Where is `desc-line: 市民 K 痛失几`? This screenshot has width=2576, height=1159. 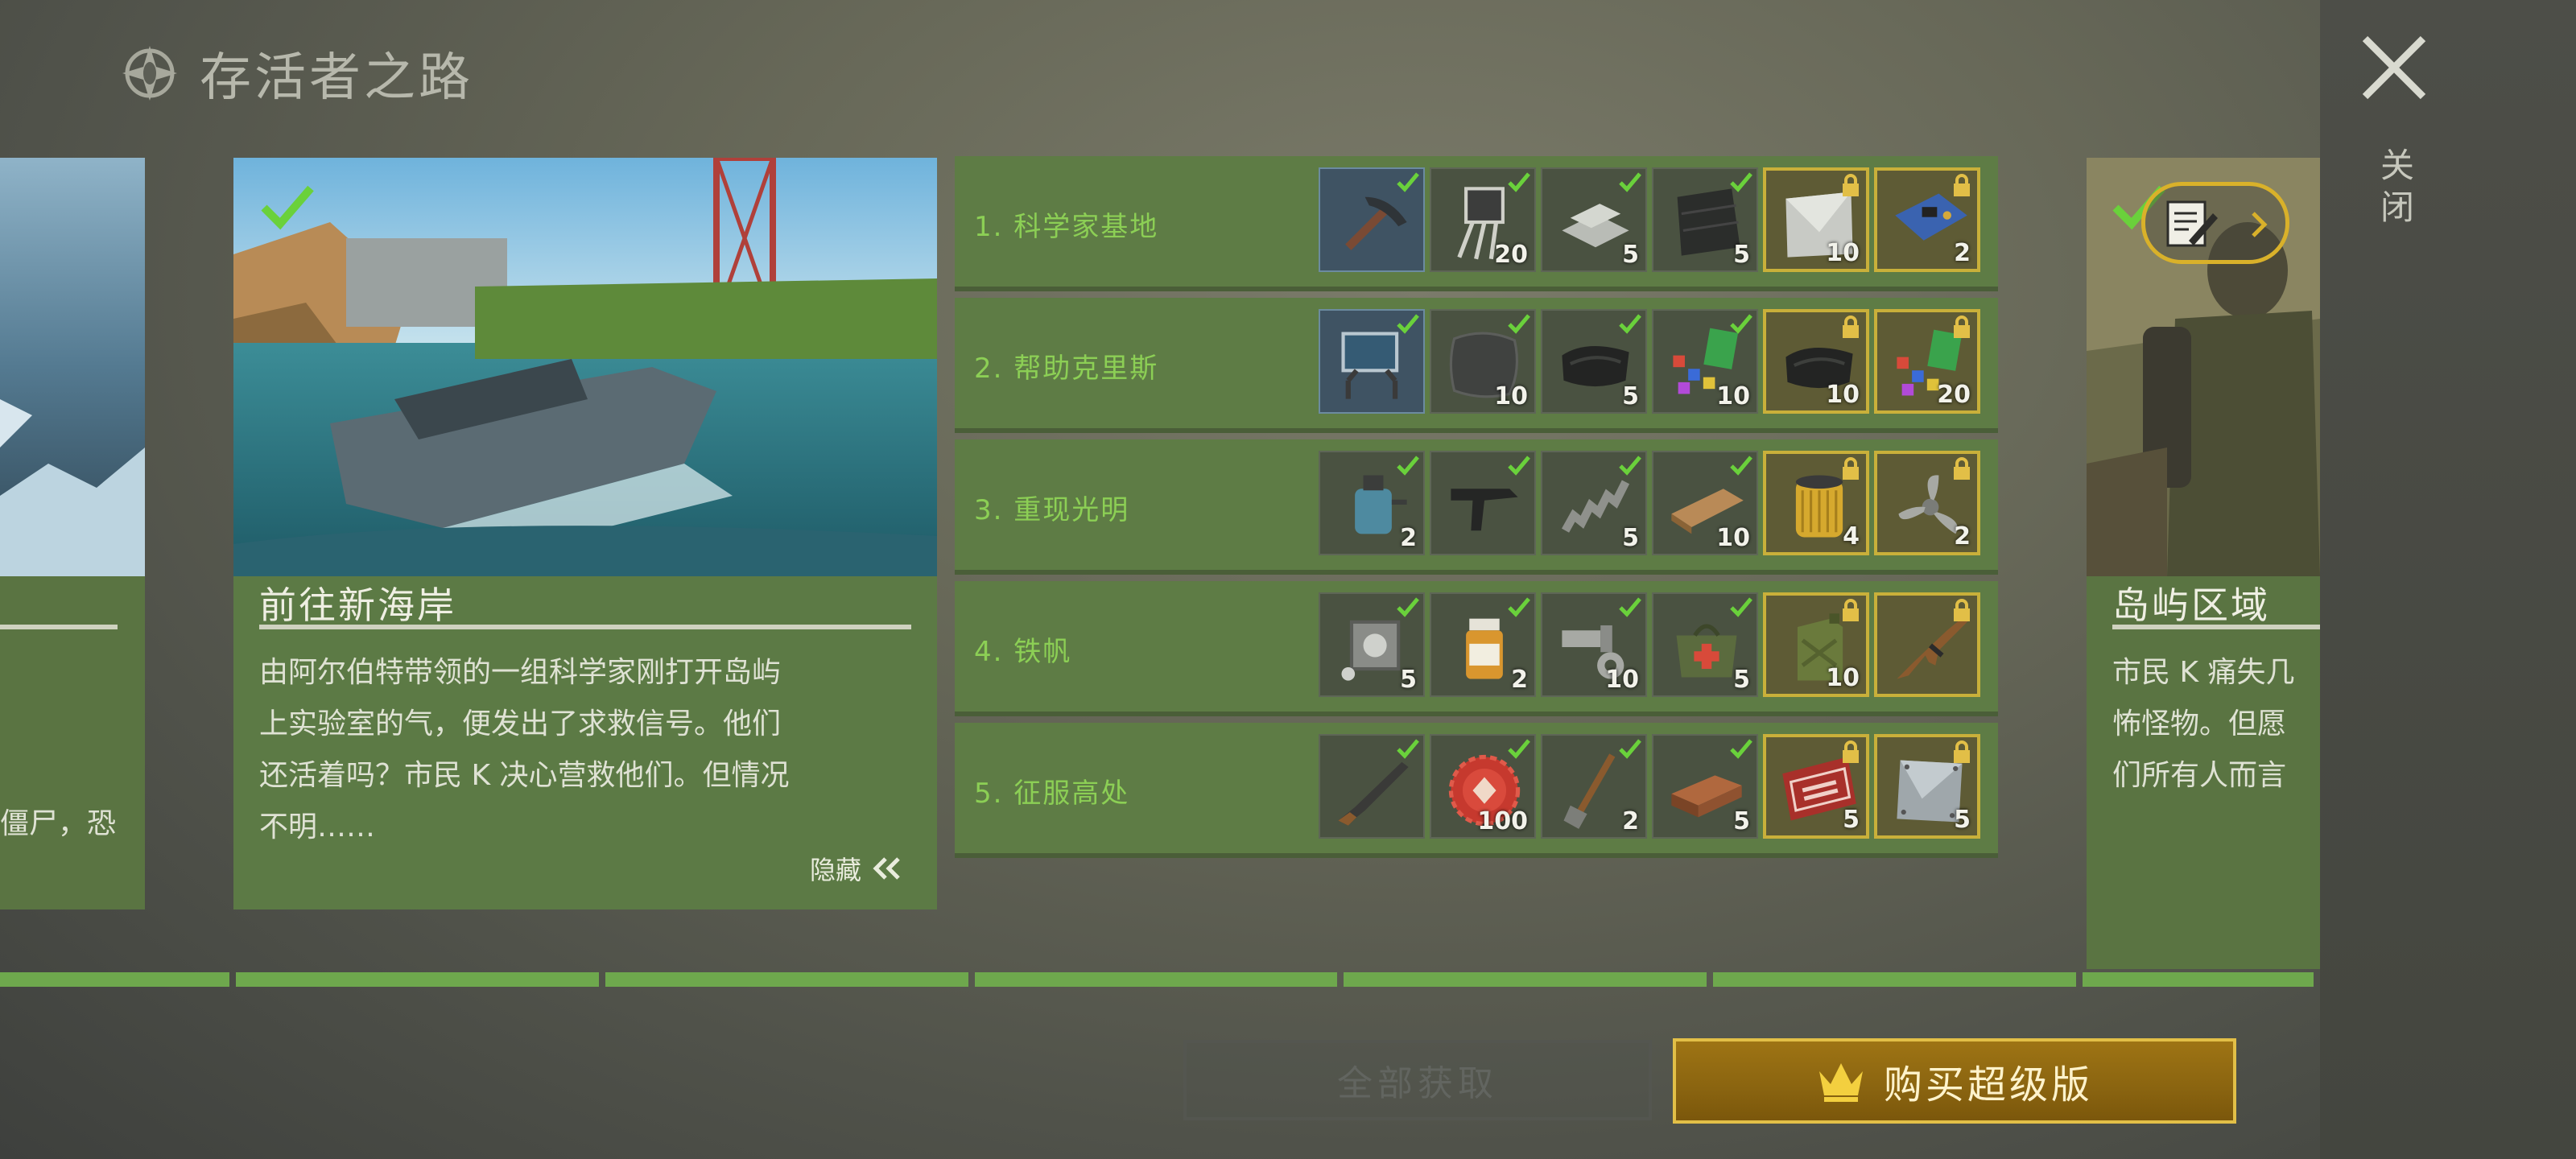 desc-line: 市民 K 痛失几 is located at coordinates (2203, 672).